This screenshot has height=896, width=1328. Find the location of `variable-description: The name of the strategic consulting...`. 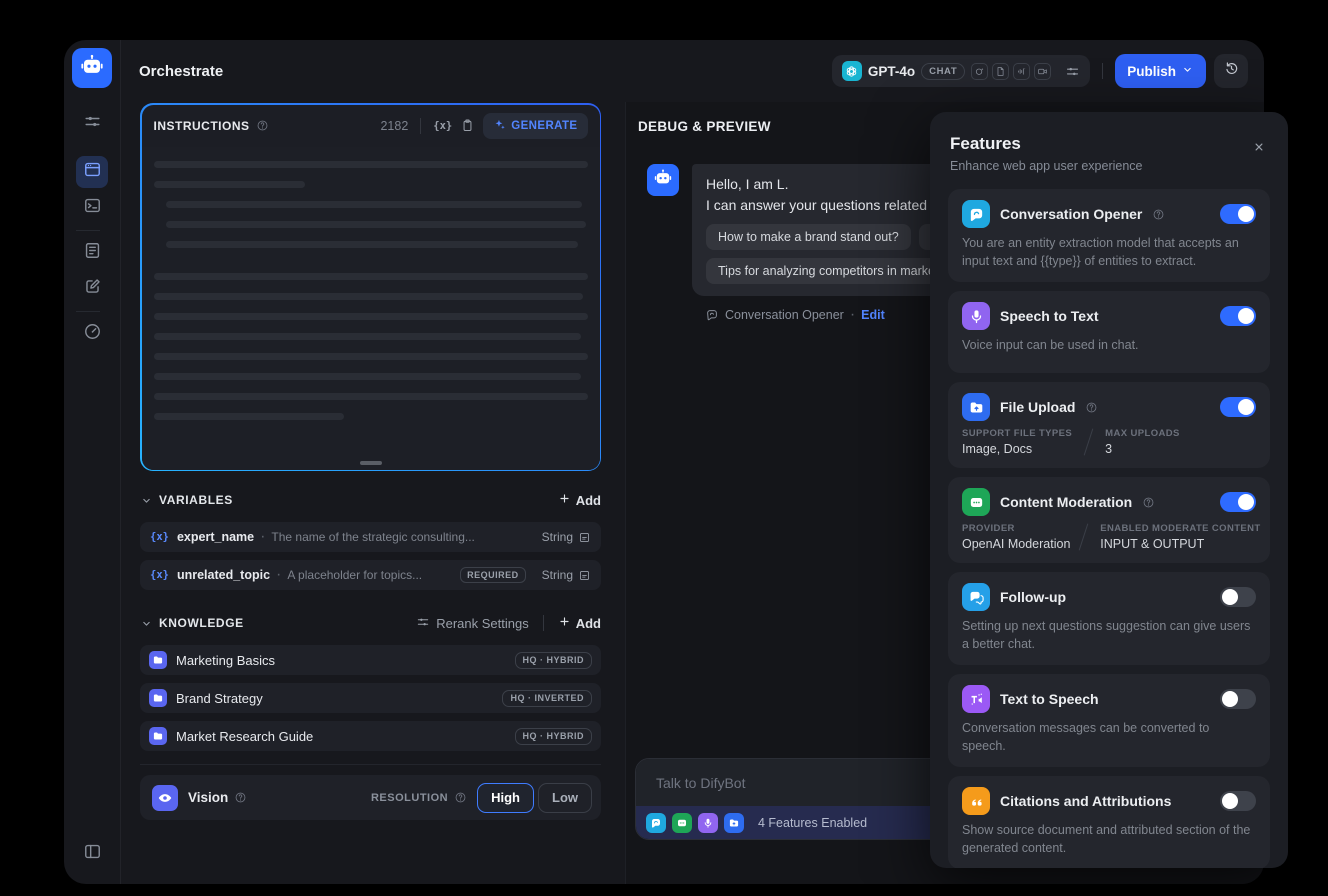

variable-description: The name of the strategic consulting... is located at coordinates (373, 537).